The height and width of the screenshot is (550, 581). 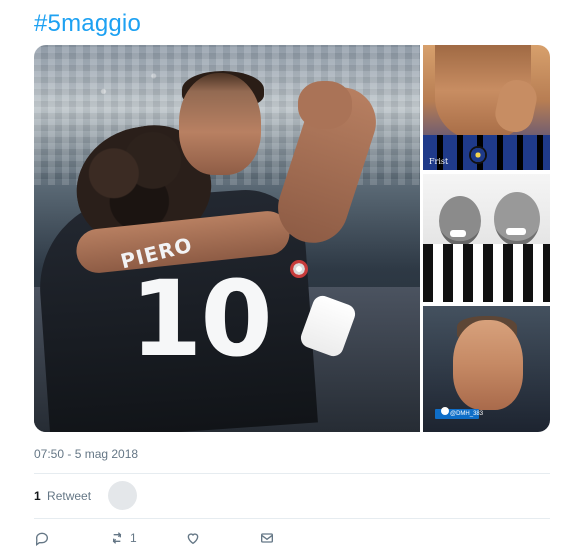 What do you see at coordinates (488, 365) in the screenshot?
I see `player-face` at bounding box center [488, 365].